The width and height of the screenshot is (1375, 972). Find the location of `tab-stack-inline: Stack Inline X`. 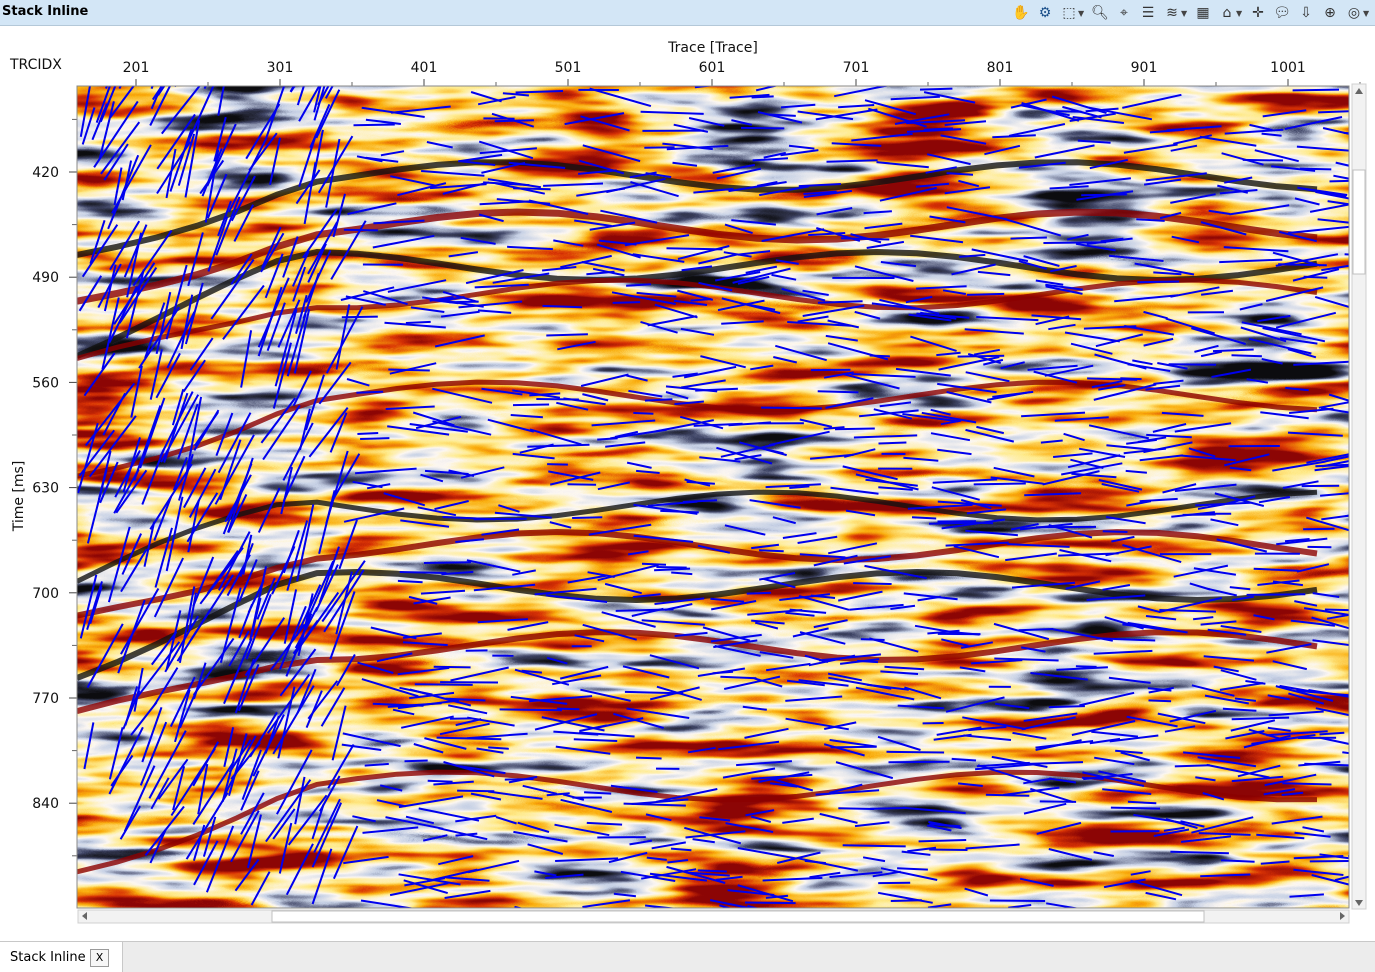

tab-stack-inline: Stack Inline X is located at coordinates (61, 957).